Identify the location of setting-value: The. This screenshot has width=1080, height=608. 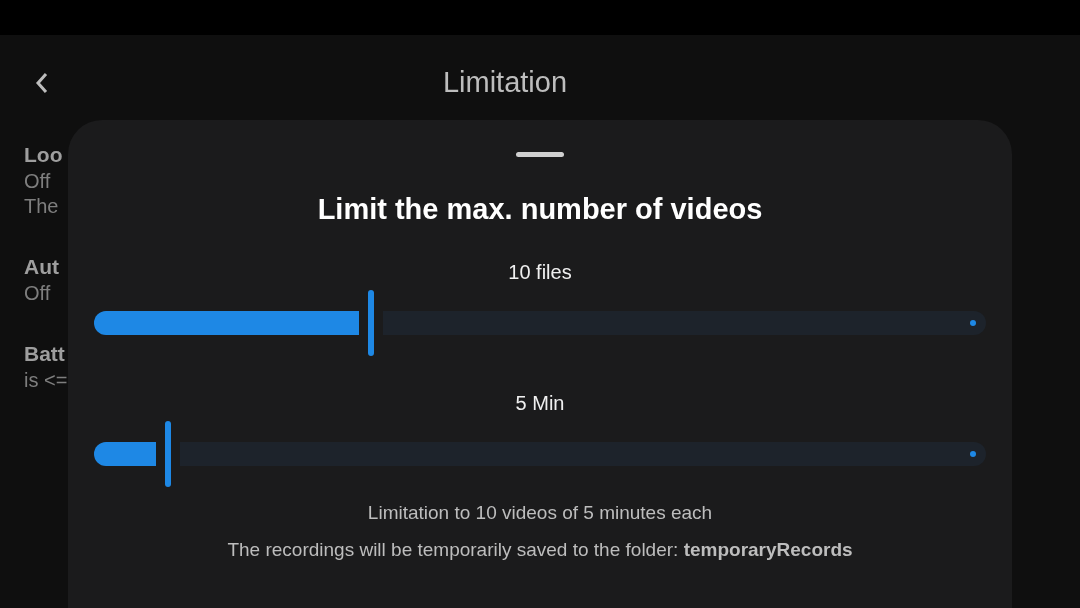
(41, 206).